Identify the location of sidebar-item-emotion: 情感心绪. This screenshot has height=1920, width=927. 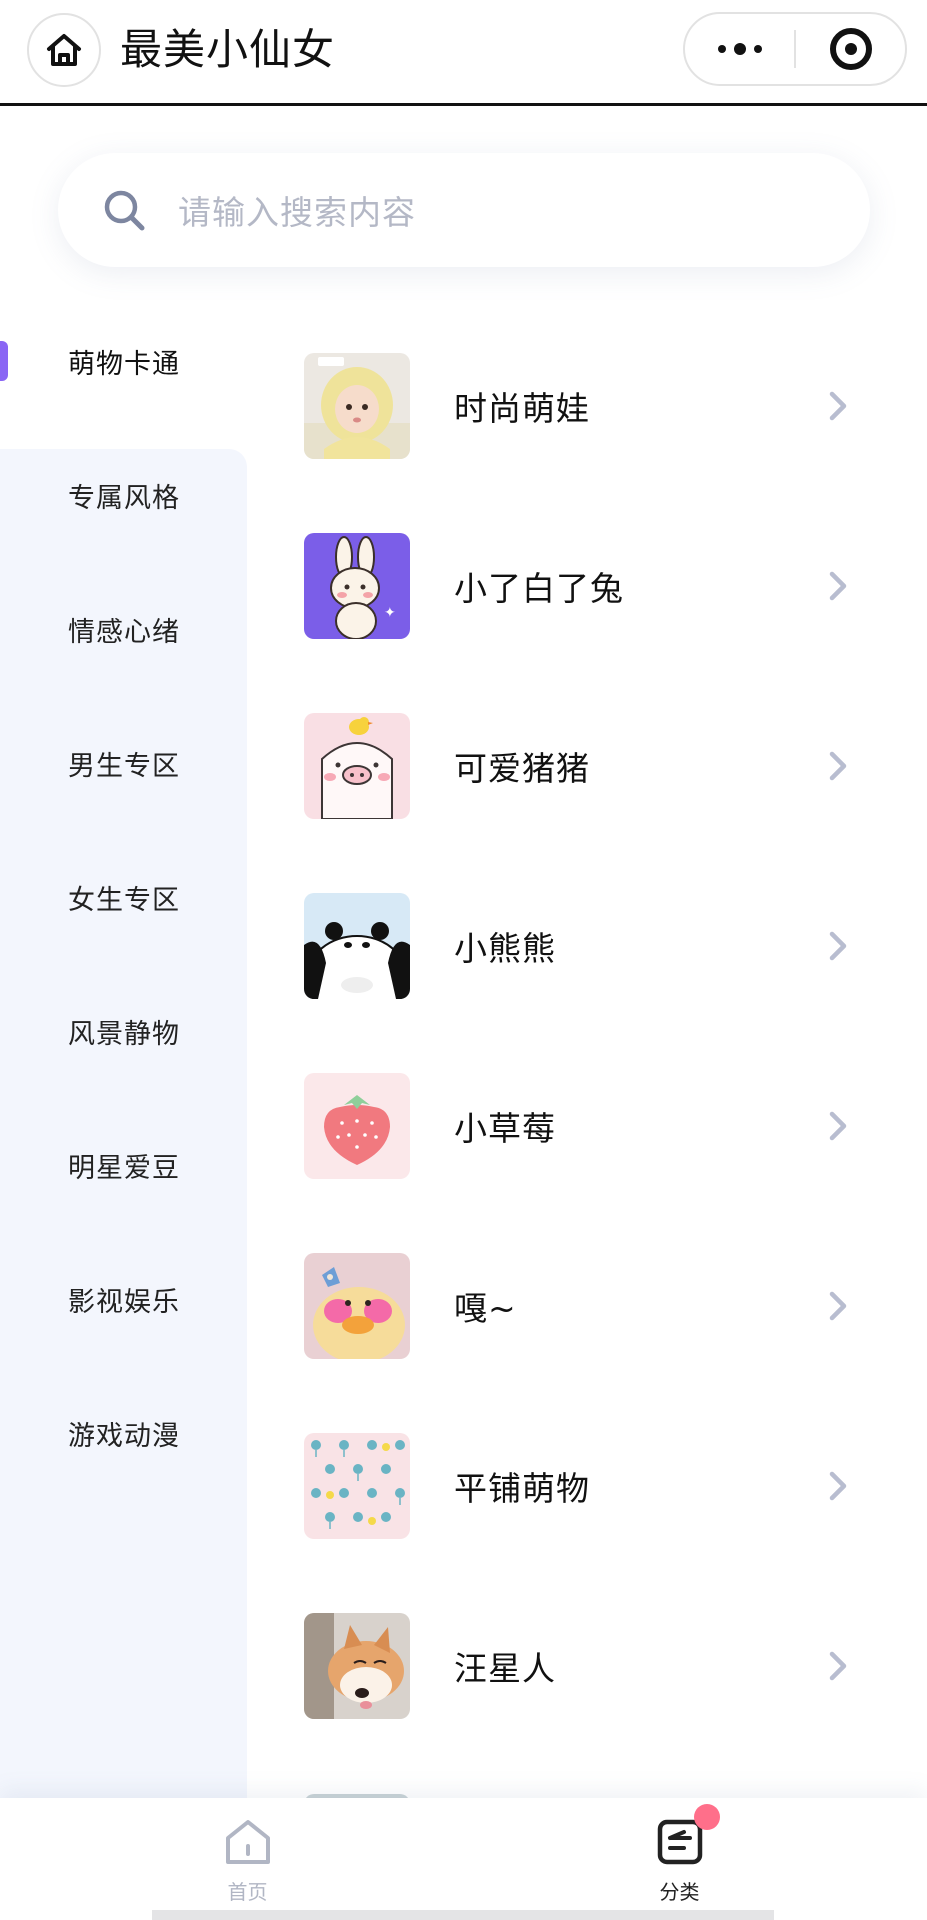
(123, 629).